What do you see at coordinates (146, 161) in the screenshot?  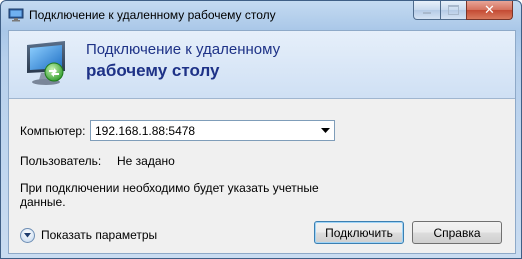 I see `user-value: Не задано` at bounding box center [146, 161].